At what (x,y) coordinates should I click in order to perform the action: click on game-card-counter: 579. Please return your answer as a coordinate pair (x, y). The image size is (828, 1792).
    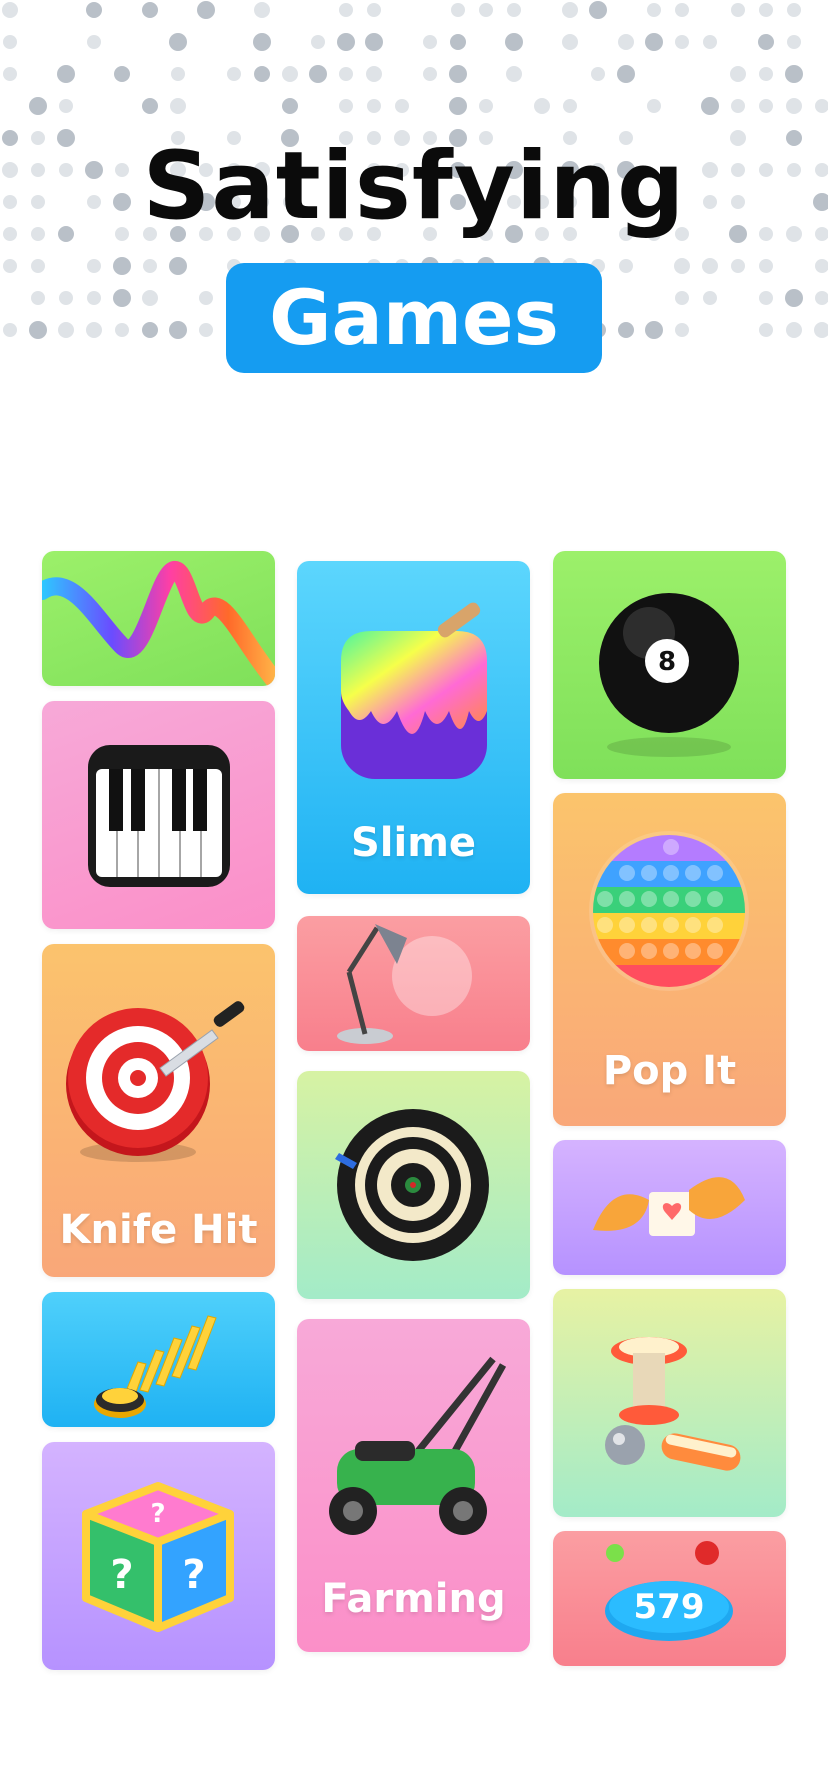
    Looking at the image, I should click on (669, 1598).